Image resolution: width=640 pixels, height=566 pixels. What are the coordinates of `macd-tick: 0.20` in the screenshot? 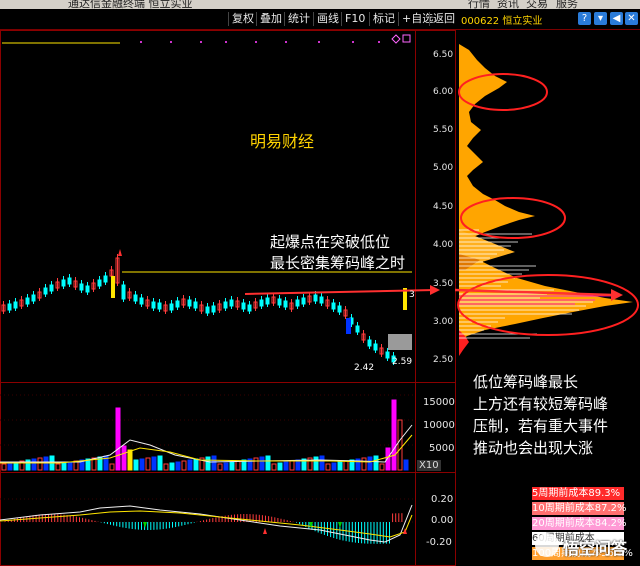 It's located at (442, 499).